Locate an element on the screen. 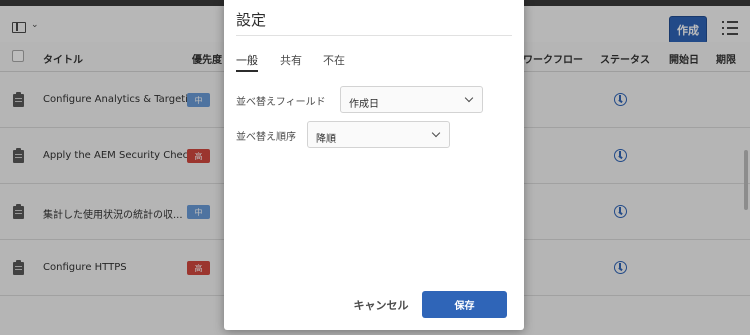  selected-tab-indicator is located at coordinates (247, 71).